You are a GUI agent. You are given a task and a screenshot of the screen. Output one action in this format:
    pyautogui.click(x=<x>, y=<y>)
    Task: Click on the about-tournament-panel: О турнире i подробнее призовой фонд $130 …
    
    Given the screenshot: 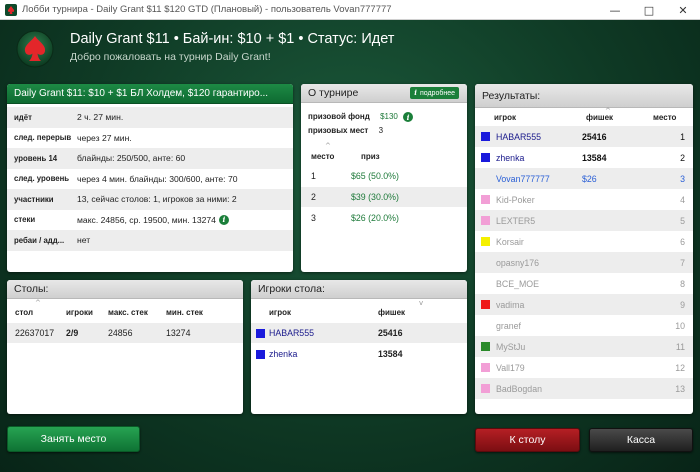 What is the action you would take?
    pyautogui.click(x=384, y=178)
    